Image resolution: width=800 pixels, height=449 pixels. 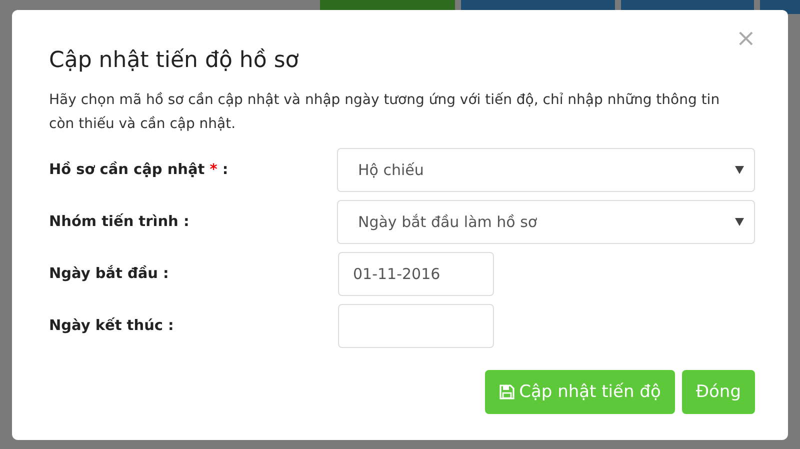 What do you see at coordinates (119, 222) in the screenshot?
I see `field-label: Nhóm tiến trình :` at bounding box center [119, 222].